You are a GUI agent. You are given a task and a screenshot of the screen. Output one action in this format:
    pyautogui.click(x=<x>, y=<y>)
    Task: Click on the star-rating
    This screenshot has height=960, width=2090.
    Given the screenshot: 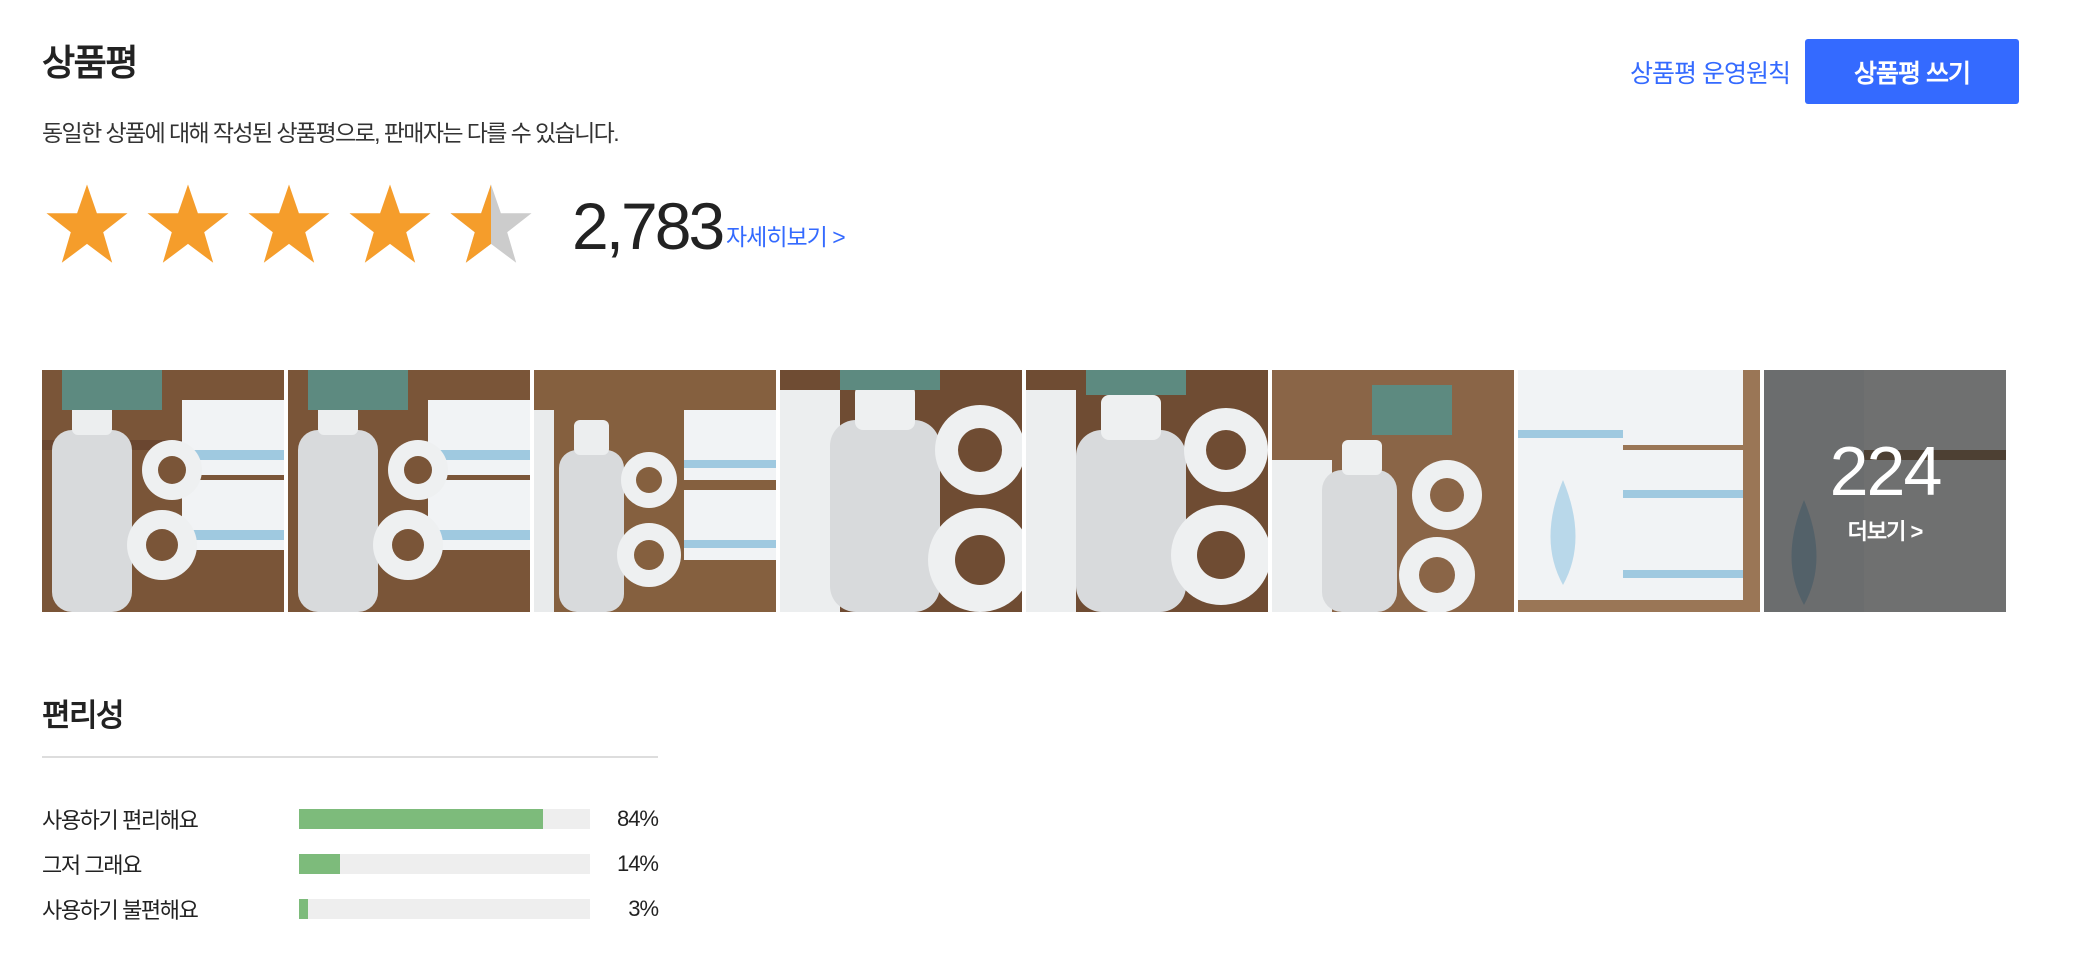 What is the action you would take?
    pyautogui.click(x=289, y=227)
    